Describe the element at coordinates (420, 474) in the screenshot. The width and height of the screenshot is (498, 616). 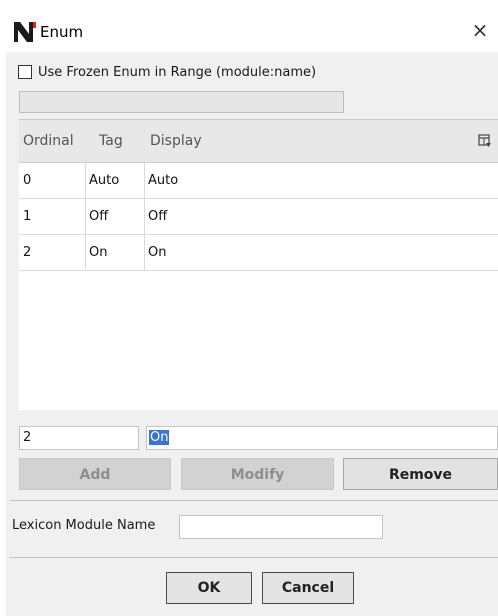
I see `remove-button: Remove` at that location.